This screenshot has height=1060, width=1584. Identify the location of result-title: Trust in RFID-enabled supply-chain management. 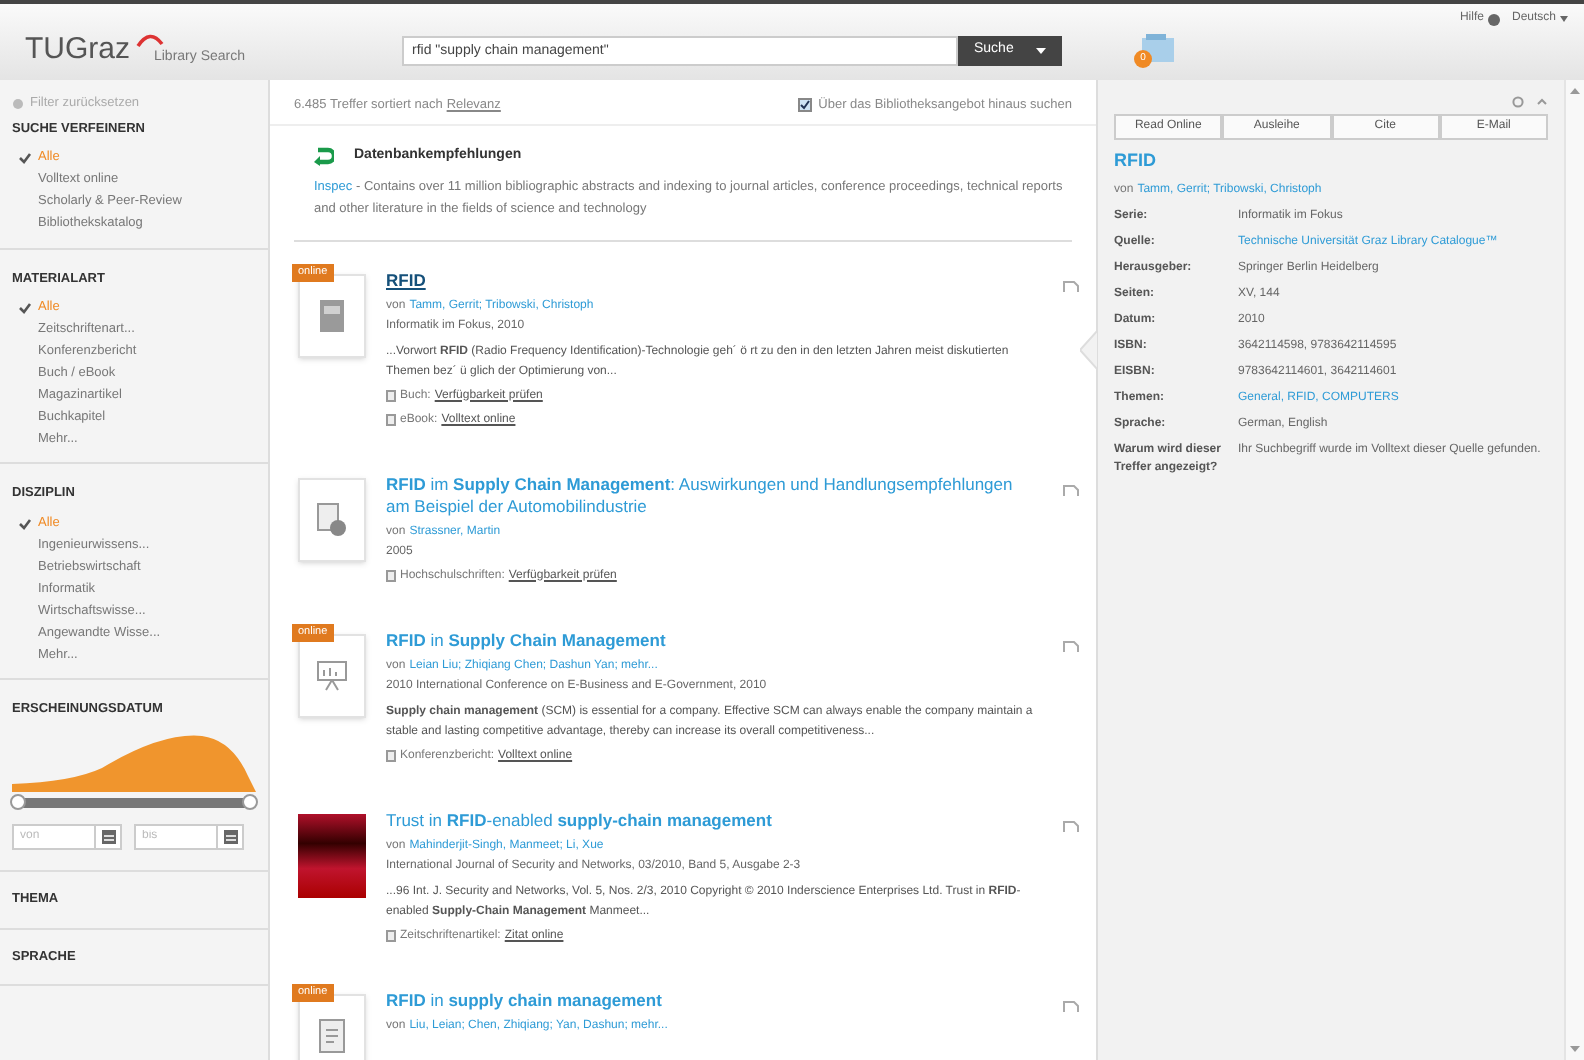
(579, 820).